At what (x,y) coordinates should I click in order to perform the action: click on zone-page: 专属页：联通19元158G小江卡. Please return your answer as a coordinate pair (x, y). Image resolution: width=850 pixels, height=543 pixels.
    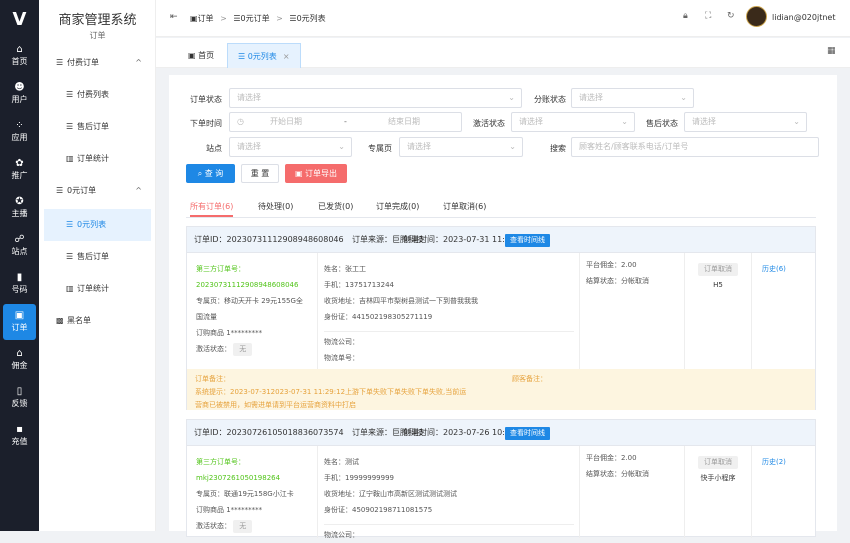
    Looking at the image, I should click on (245, 494).